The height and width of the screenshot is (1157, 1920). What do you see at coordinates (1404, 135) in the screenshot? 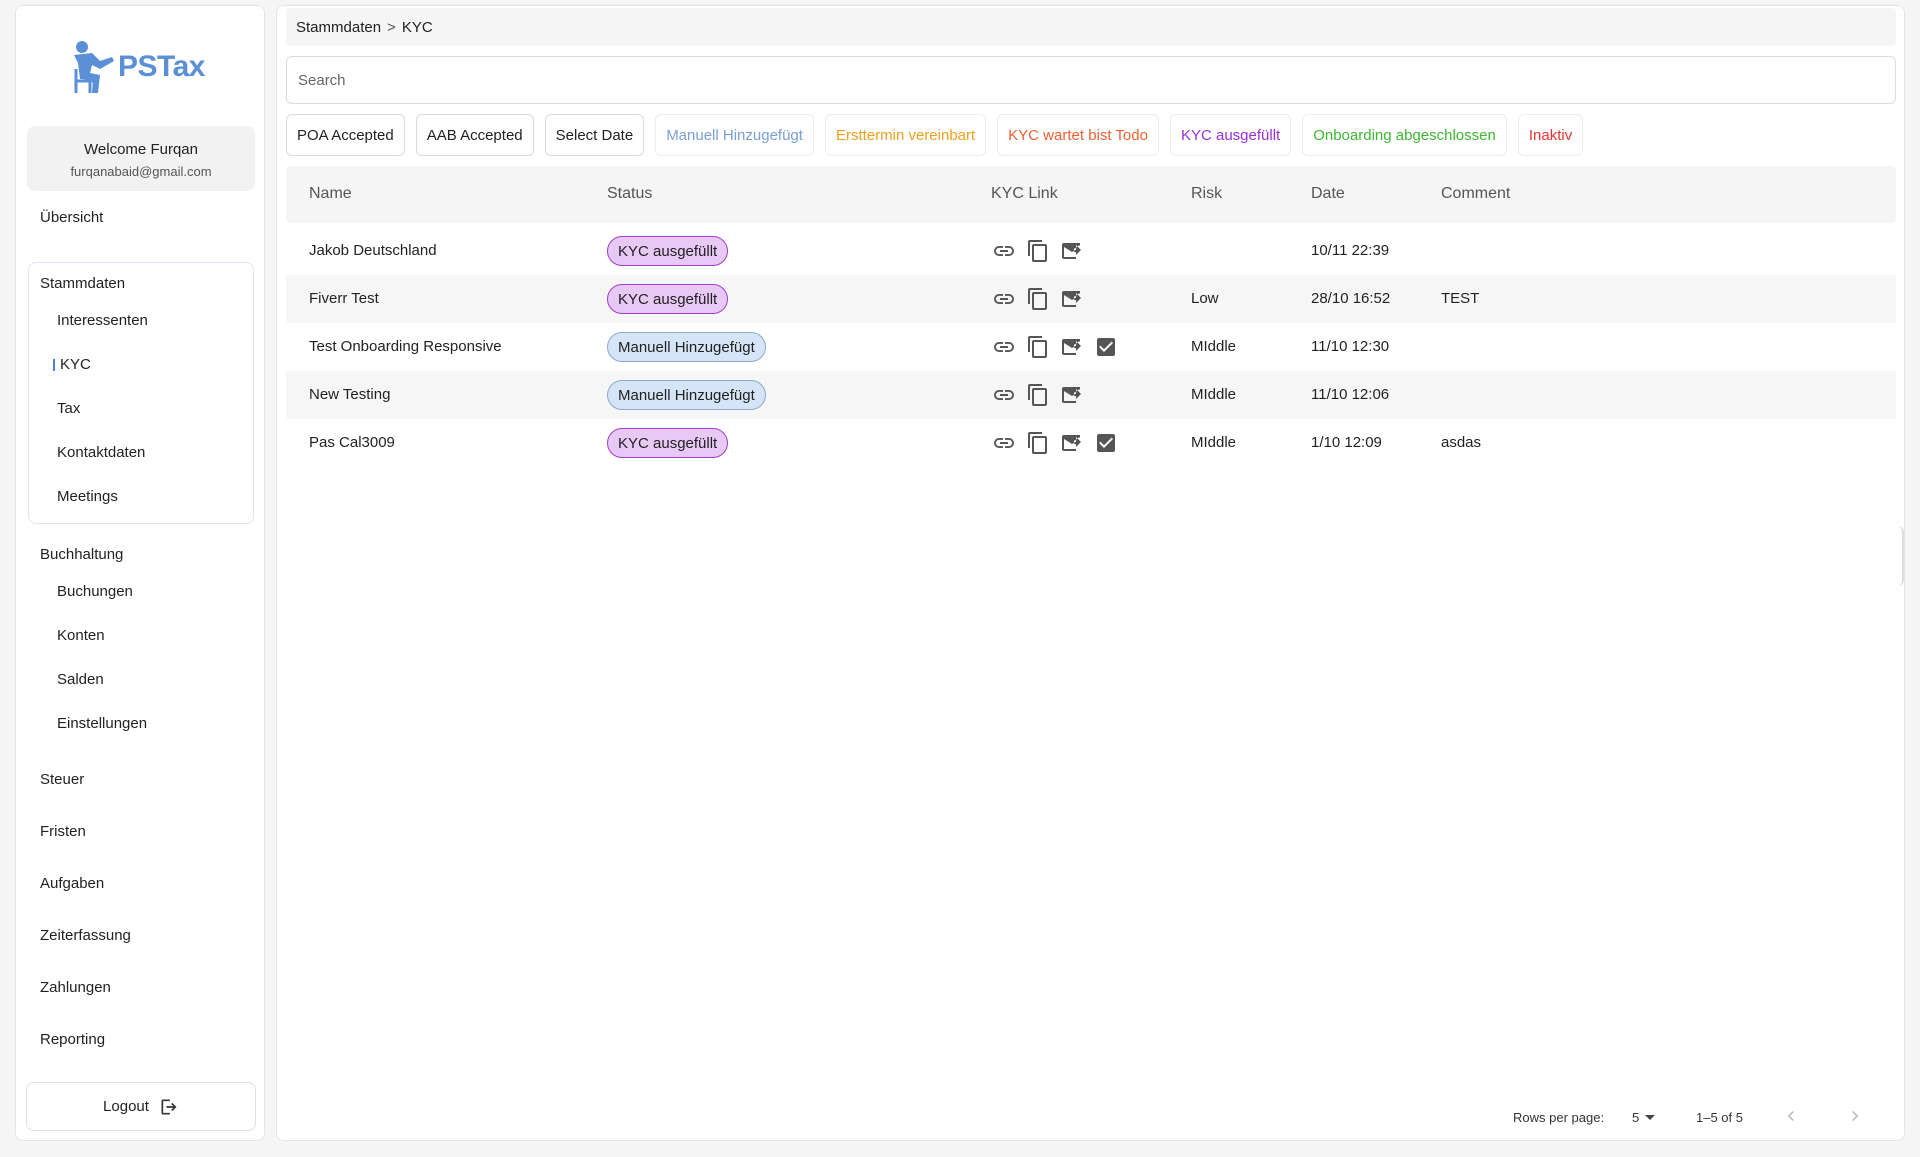
I see `filter-onboarding-abgeschlossen: Onboarding abgeschlossen` at bounding box center [1404, 135].